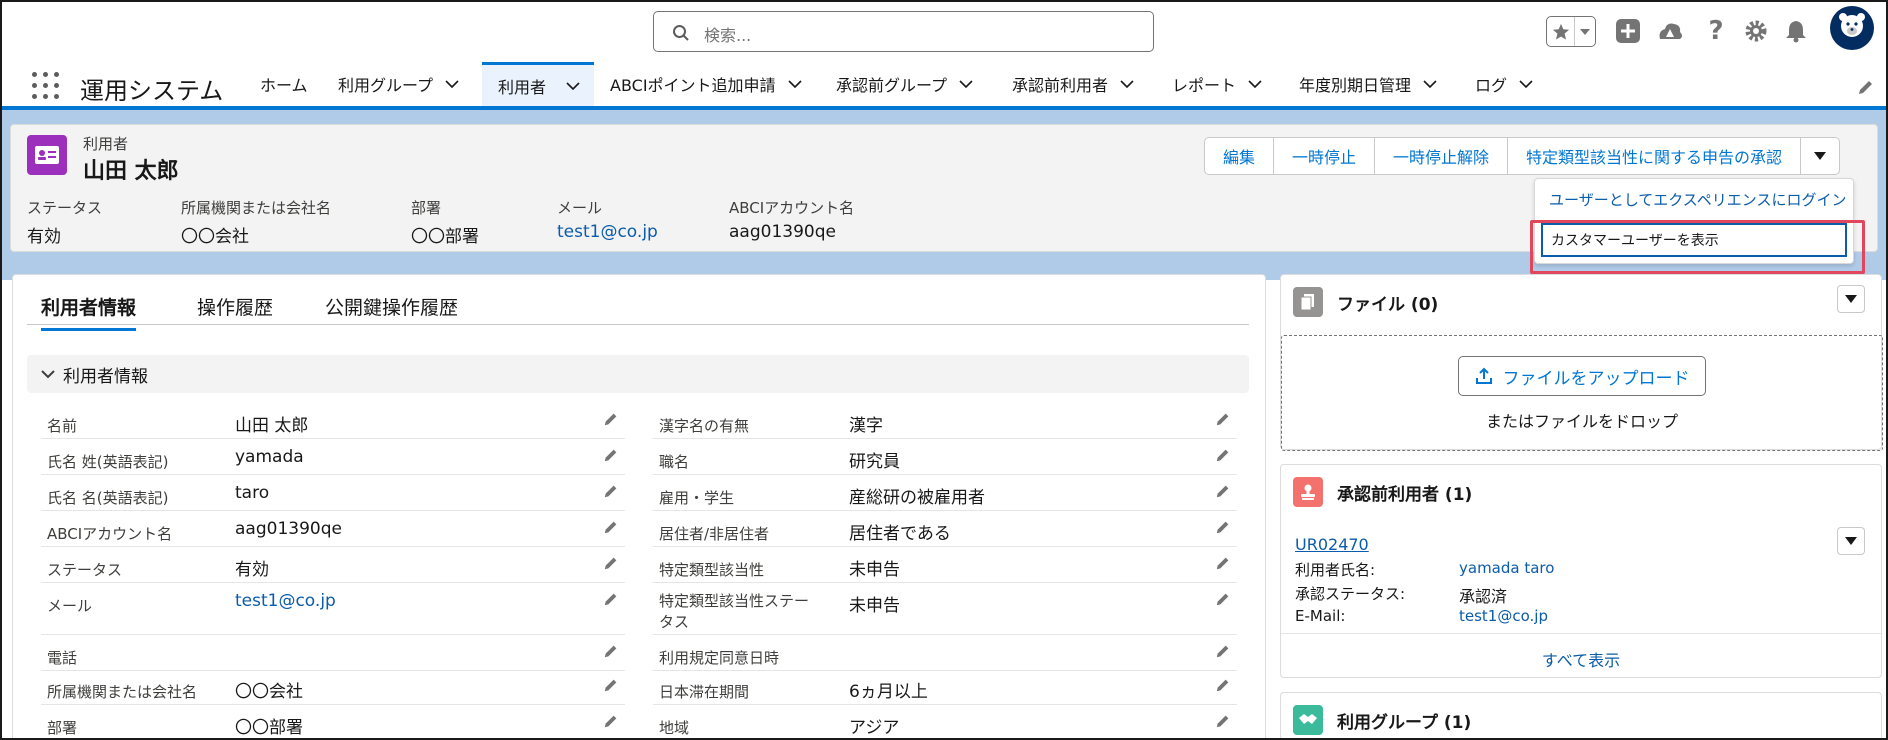 The image size is (1888, 740). I want to click on trailhead-icon, so click(1670, 31).